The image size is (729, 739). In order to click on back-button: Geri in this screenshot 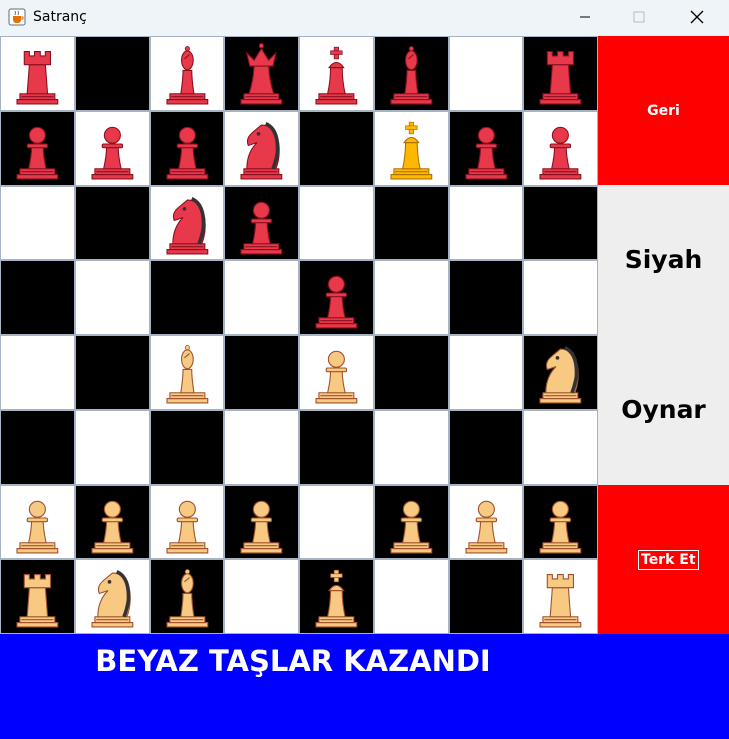, I will do `click(663, 110)`.